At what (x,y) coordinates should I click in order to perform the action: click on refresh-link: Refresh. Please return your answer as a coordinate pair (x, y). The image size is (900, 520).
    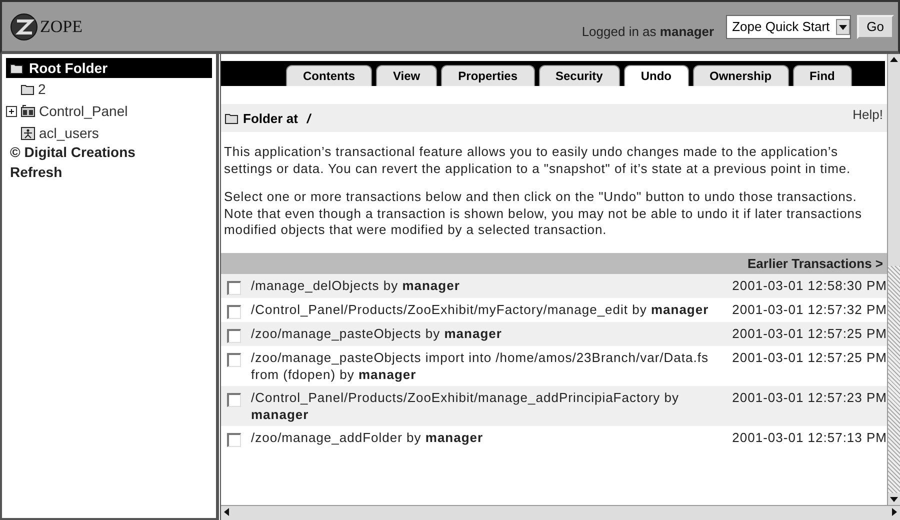
    Looking at the image, I should click on (109, 174).